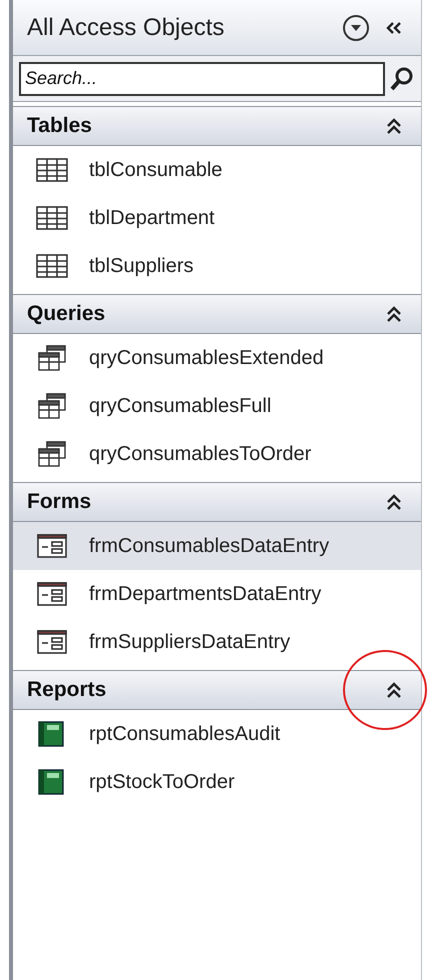 This screenshot has height=980, width=428. Describe the element at coordinates (206, 358) in the screenshot. I see `object-label: qryConsumablesExtended` at that location.